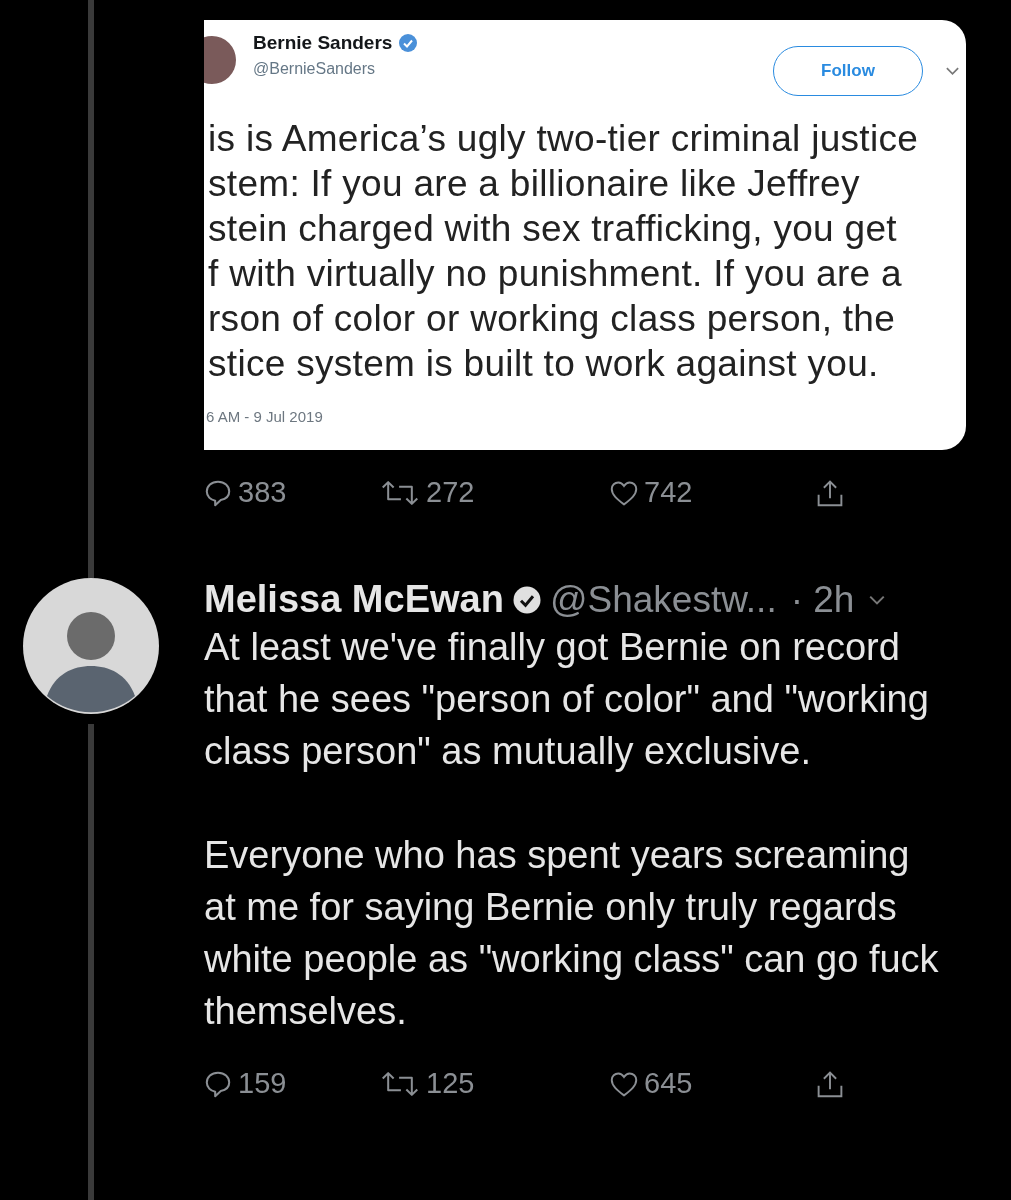 This screenshot has height=1200, width=1011. What do you see at coordinates (668, 1083) in the screenshot?
I see `count: 645` at bounding box center [668, 1083].